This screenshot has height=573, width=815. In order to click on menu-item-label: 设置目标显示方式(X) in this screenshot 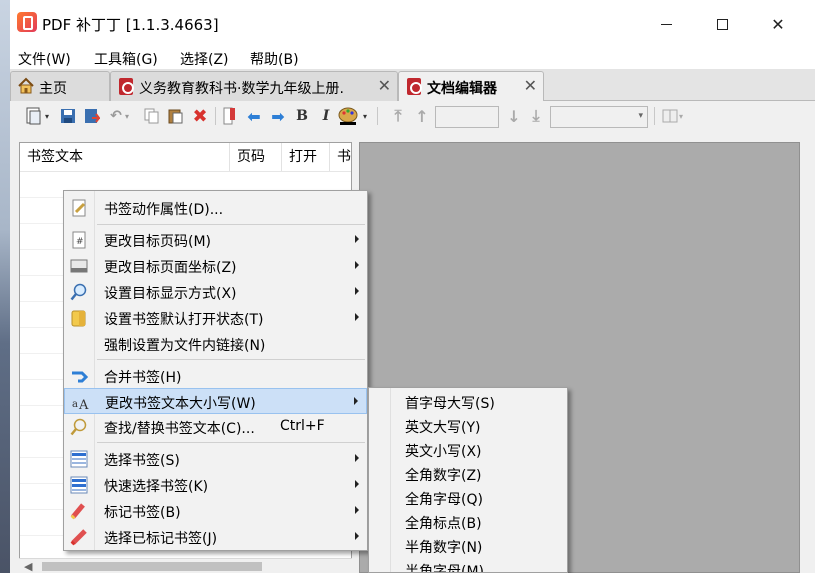, I will do `click(170, 294)`.